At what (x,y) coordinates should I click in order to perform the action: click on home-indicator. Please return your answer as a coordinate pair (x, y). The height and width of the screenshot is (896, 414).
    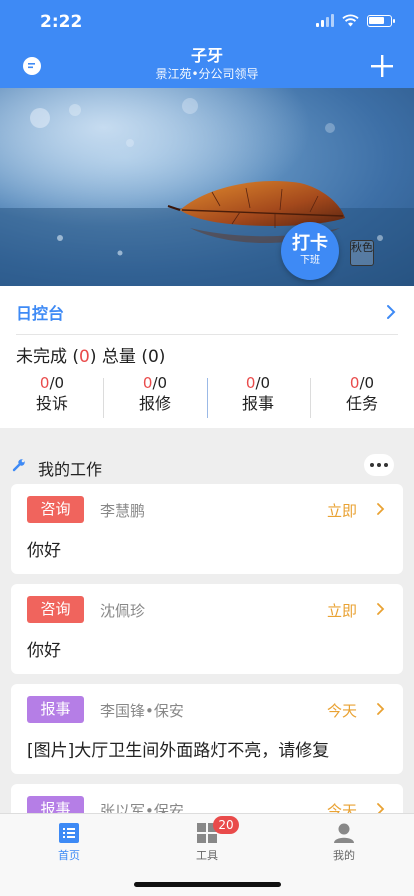
    Looking at the image, I should click on (207, 884).